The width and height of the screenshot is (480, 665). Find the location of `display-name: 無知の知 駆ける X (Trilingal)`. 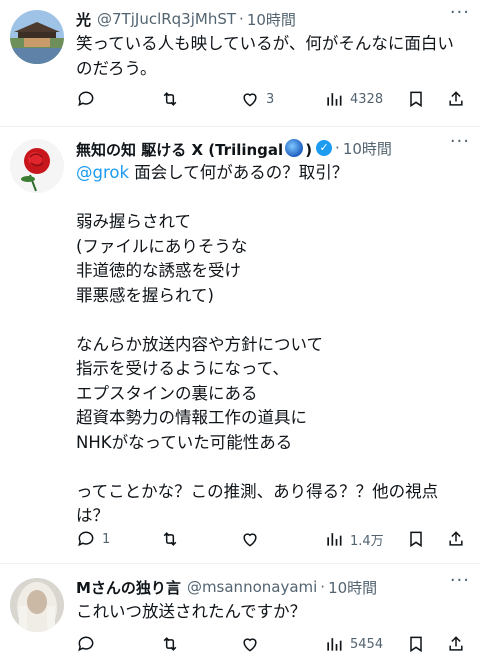

display-name: 無知の知 駆ける X (Trilingal) is located at coordinates (194, 148).